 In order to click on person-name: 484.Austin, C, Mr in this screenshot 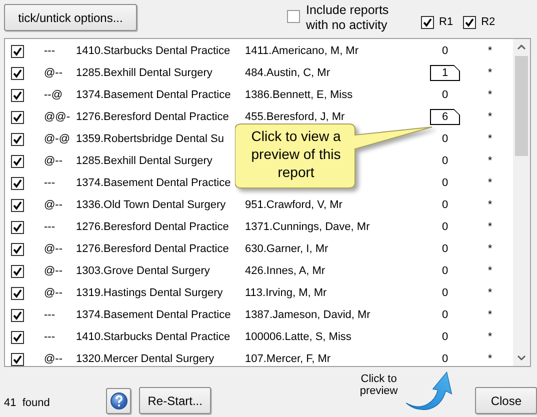, I will do `click(287, 72)`.